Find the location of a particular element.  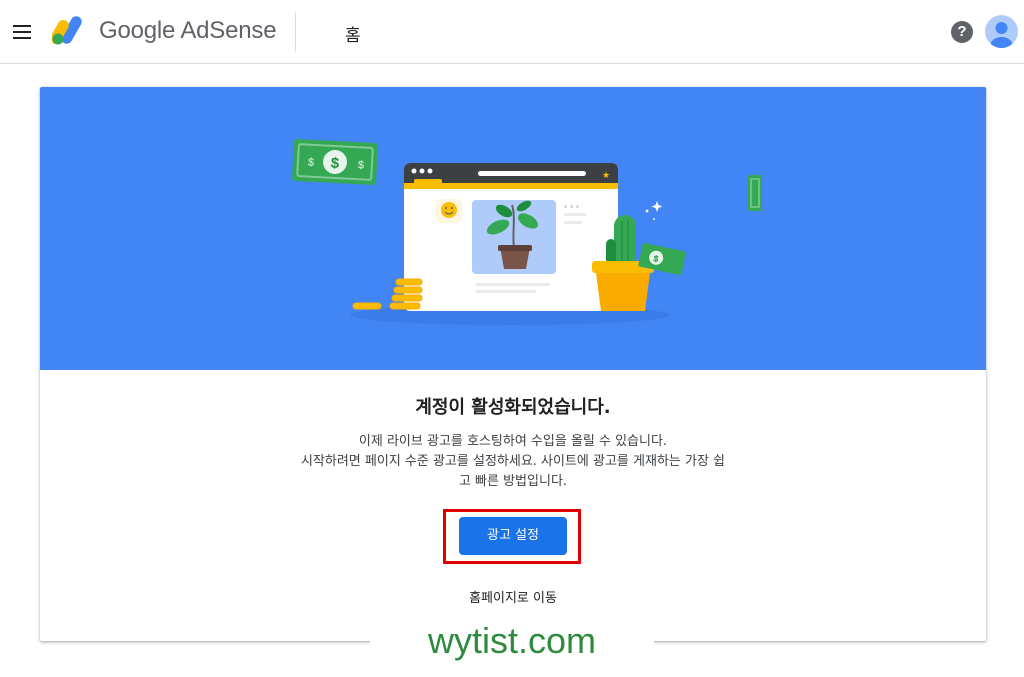

avatar-icon is located at coordinates (1001, 31).